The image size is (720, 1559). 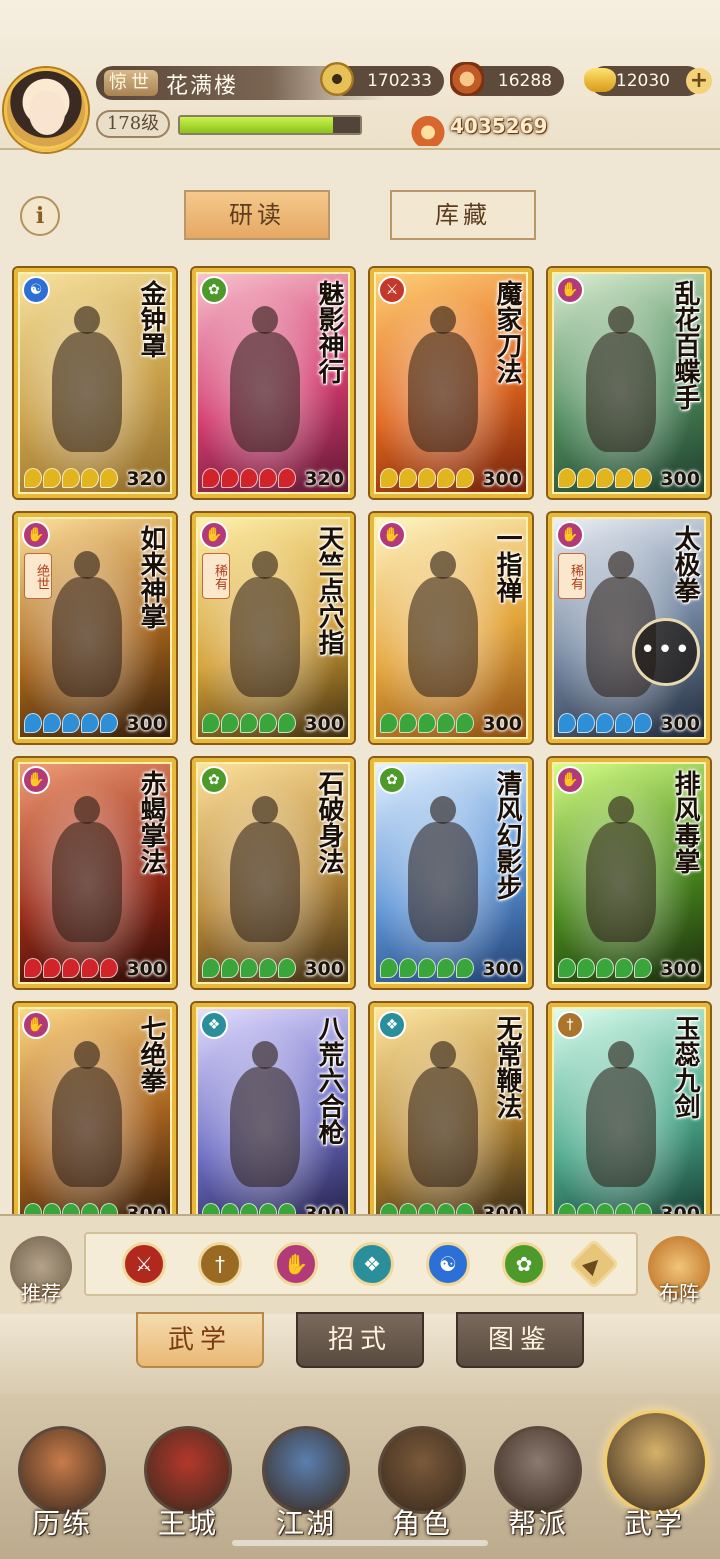 What do you see at coordinates (656, 1480) in the screenshot?
I see `nav-item: 武学` at bounding box center [656, 1480].